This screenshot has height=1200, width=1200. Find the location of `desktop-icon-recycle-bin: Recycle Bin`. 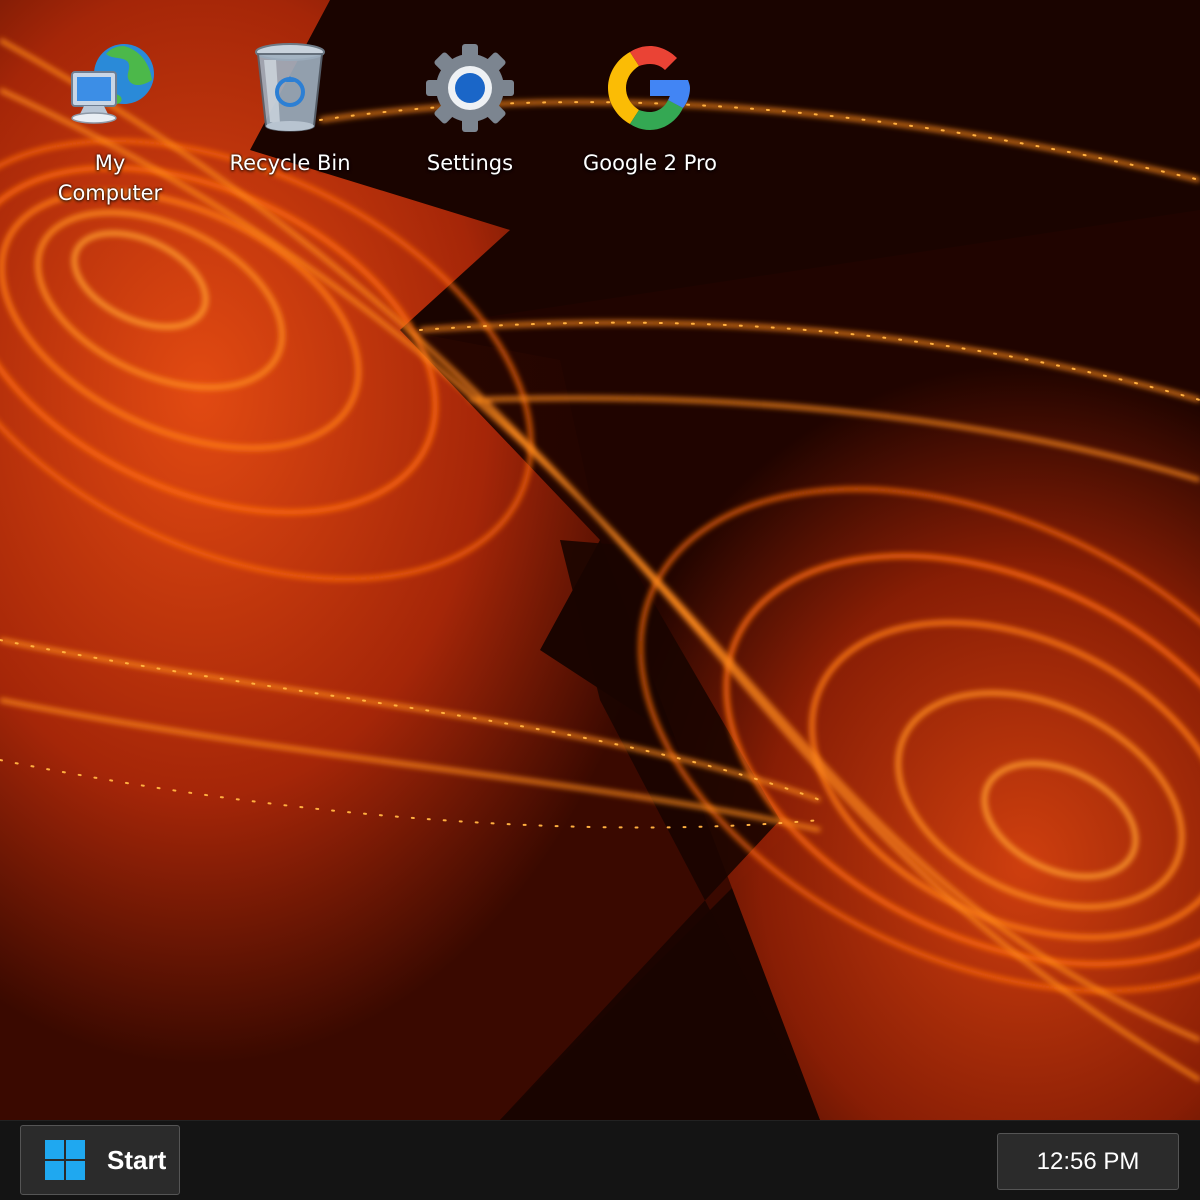

desktop-icon-recycle-bin: Recycle Bin is located at coordinates (290, 108).